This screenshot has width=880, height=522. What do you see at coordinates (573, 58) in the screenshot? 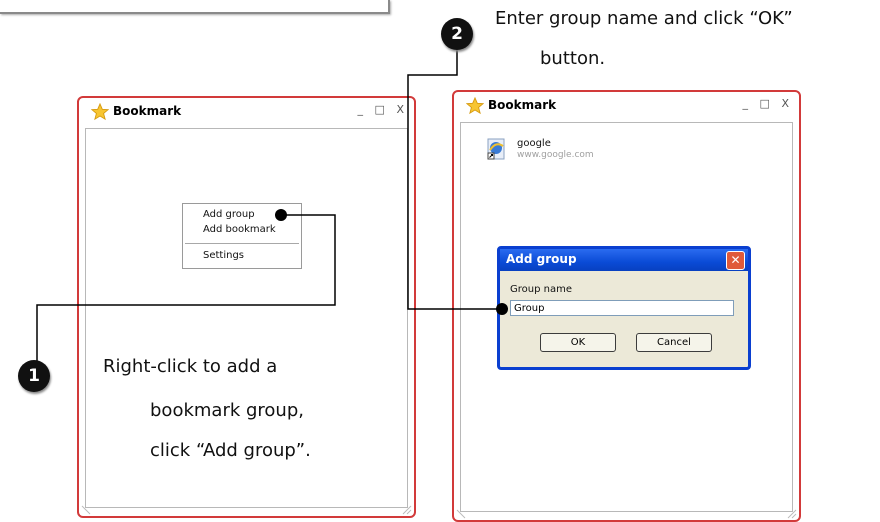
I see `step-2-text-line-2: button.` at bounding box center [573, 58].